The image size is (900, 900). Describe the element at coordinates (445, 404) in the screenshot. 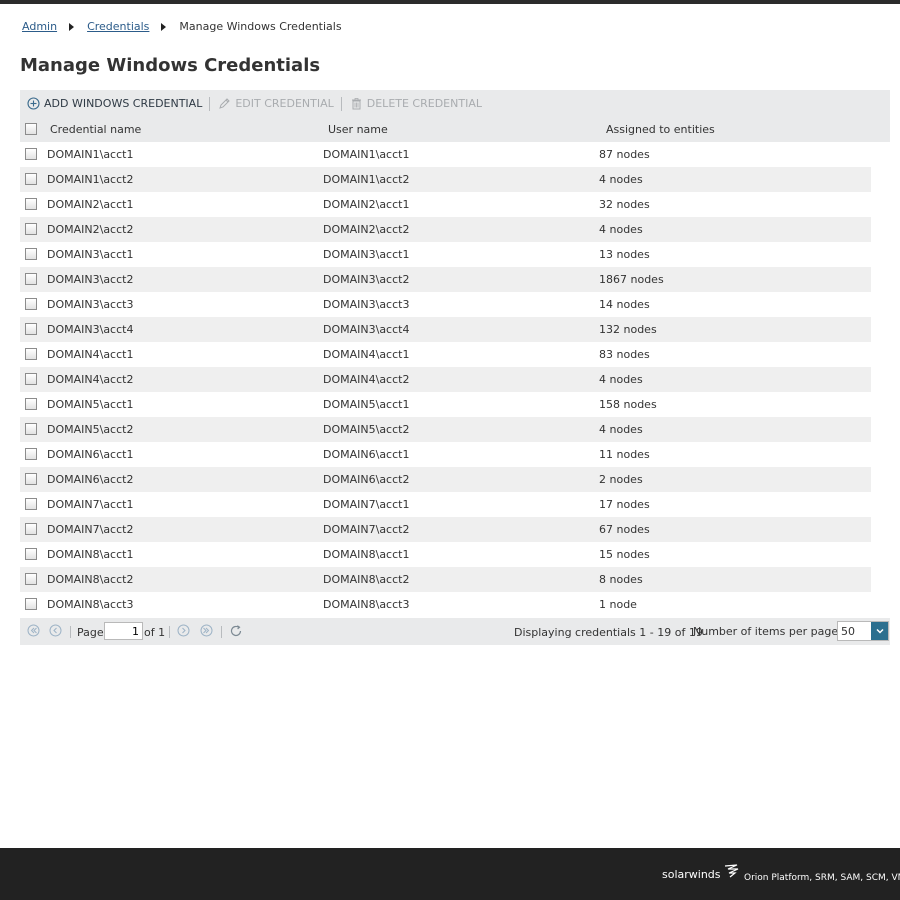

I see `table-row: DOMAIN5\acct1 DOMAIN5\acct1 158 nodes` at that location.